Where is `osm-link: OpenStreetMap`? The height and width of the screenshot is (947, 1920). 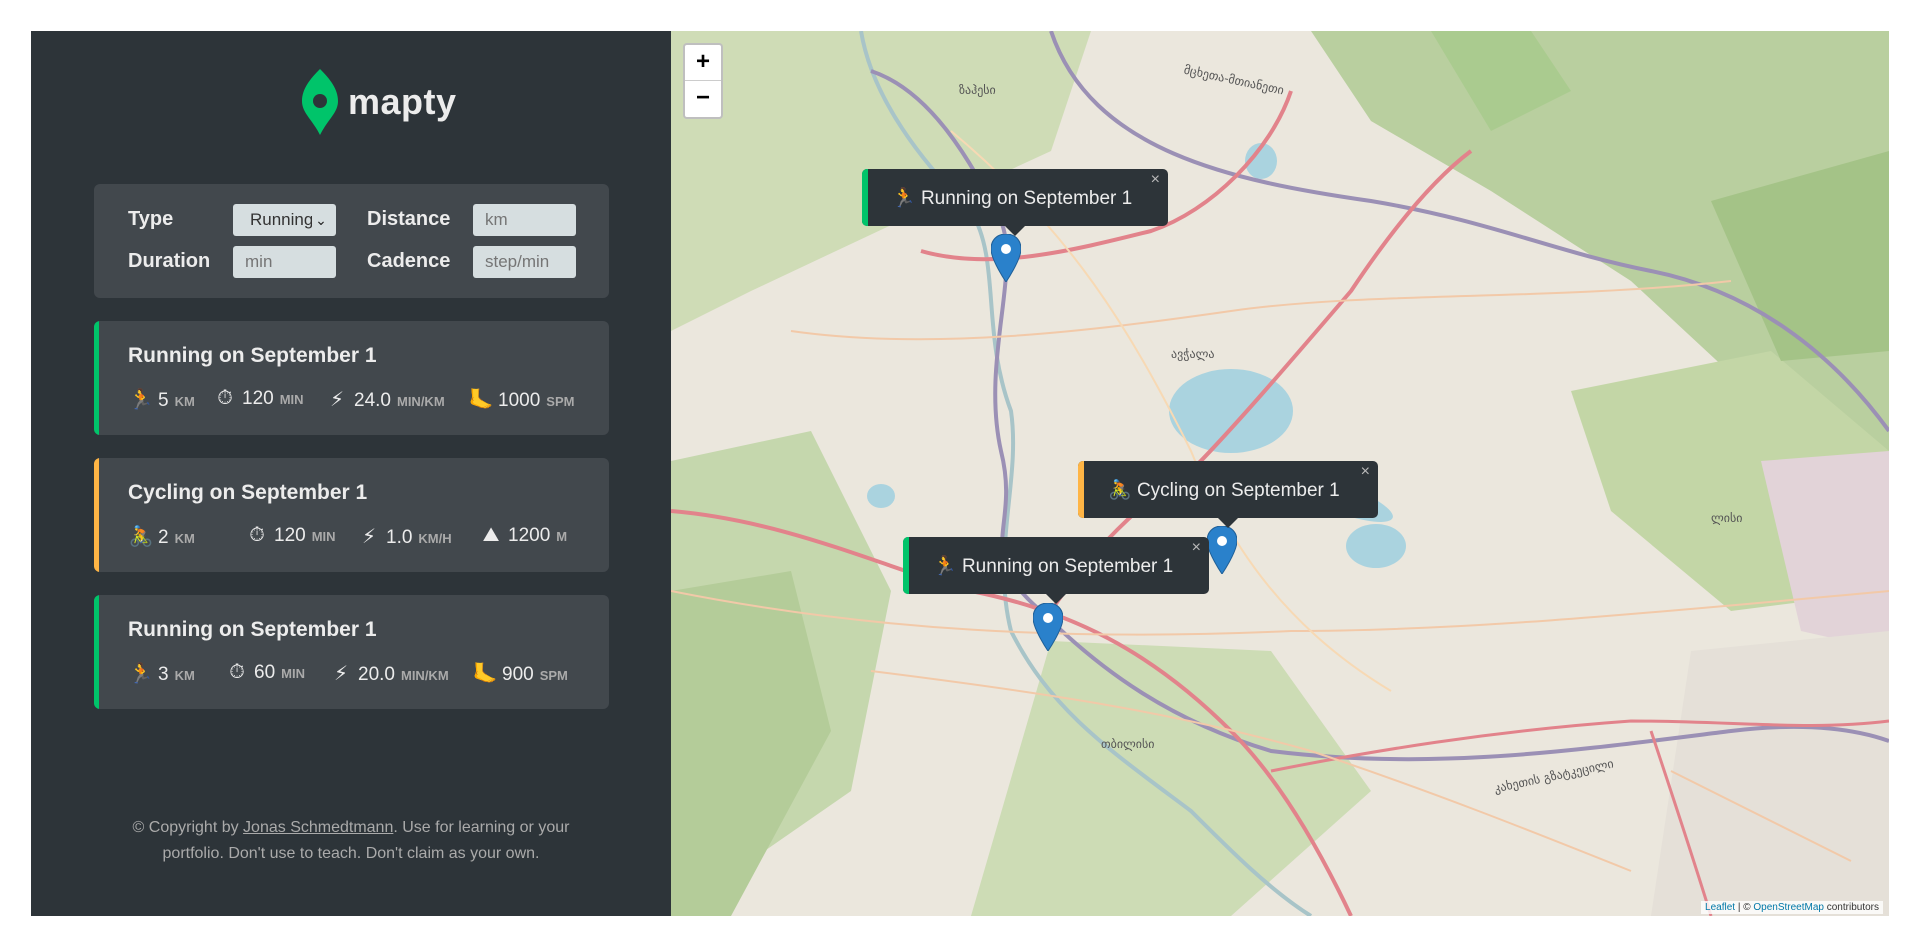 osm-link: OpenStreetMap is located at coordinates (1788, 907).